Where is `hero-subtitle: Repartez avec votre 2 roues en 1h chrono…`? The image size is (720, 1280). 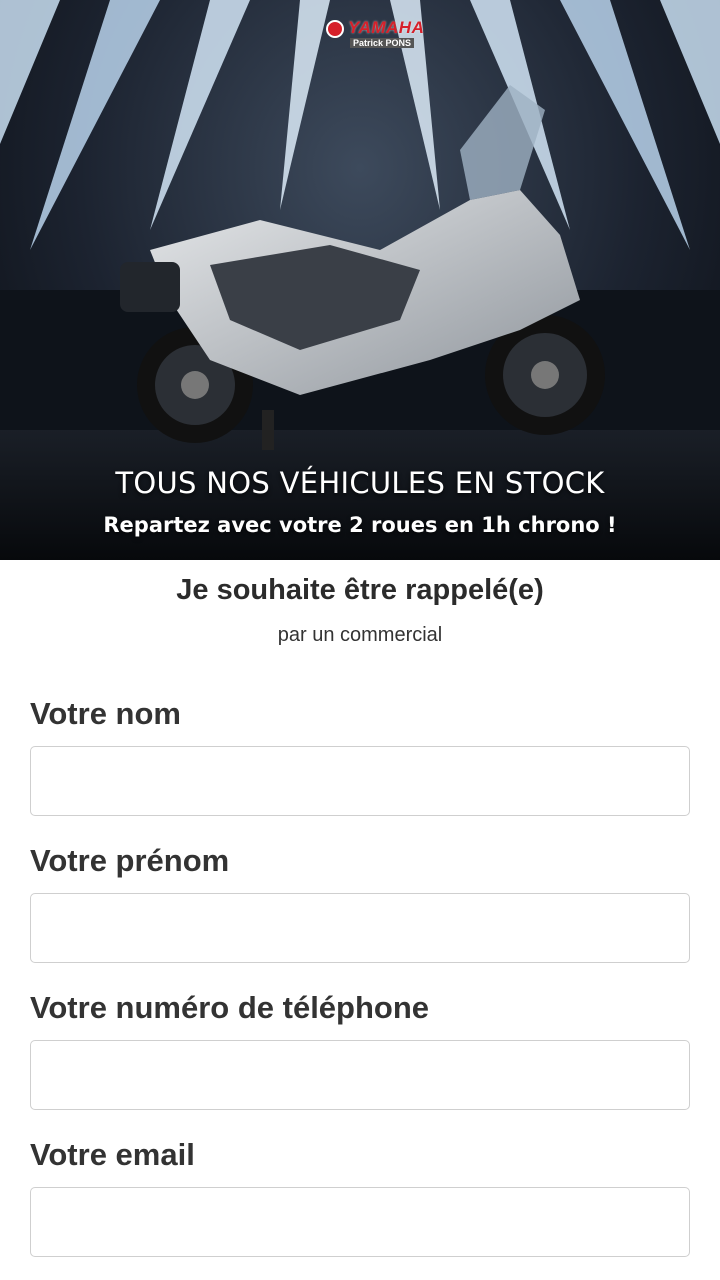
hero-subtitle: Repartez avec votre 2 roues en 1h chrono… is located at coordinates (360, 525).